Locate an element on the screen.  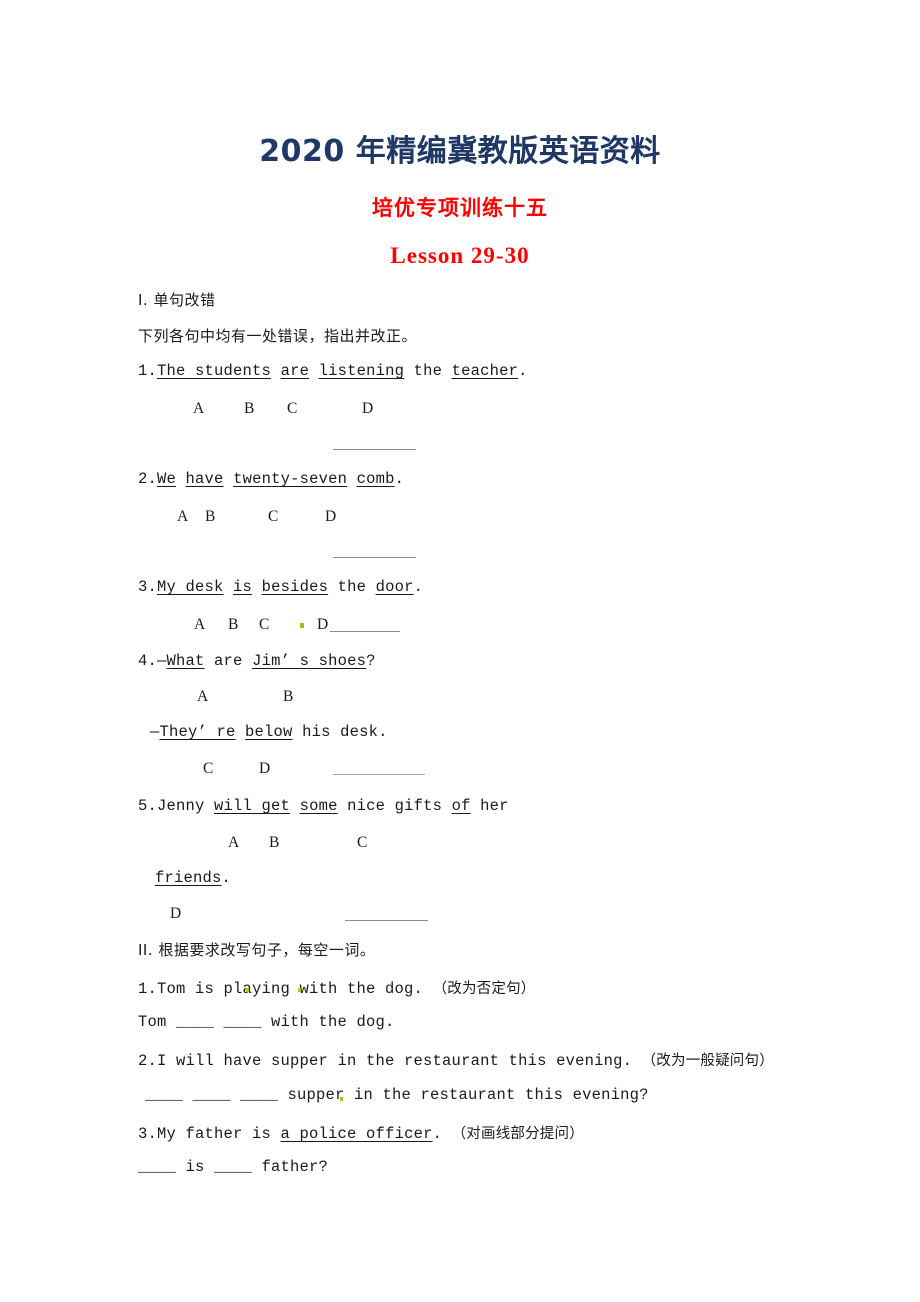
section-two-heading: II. 根据要求改写句子，每空一词。 is located at coordinates (257, 950).